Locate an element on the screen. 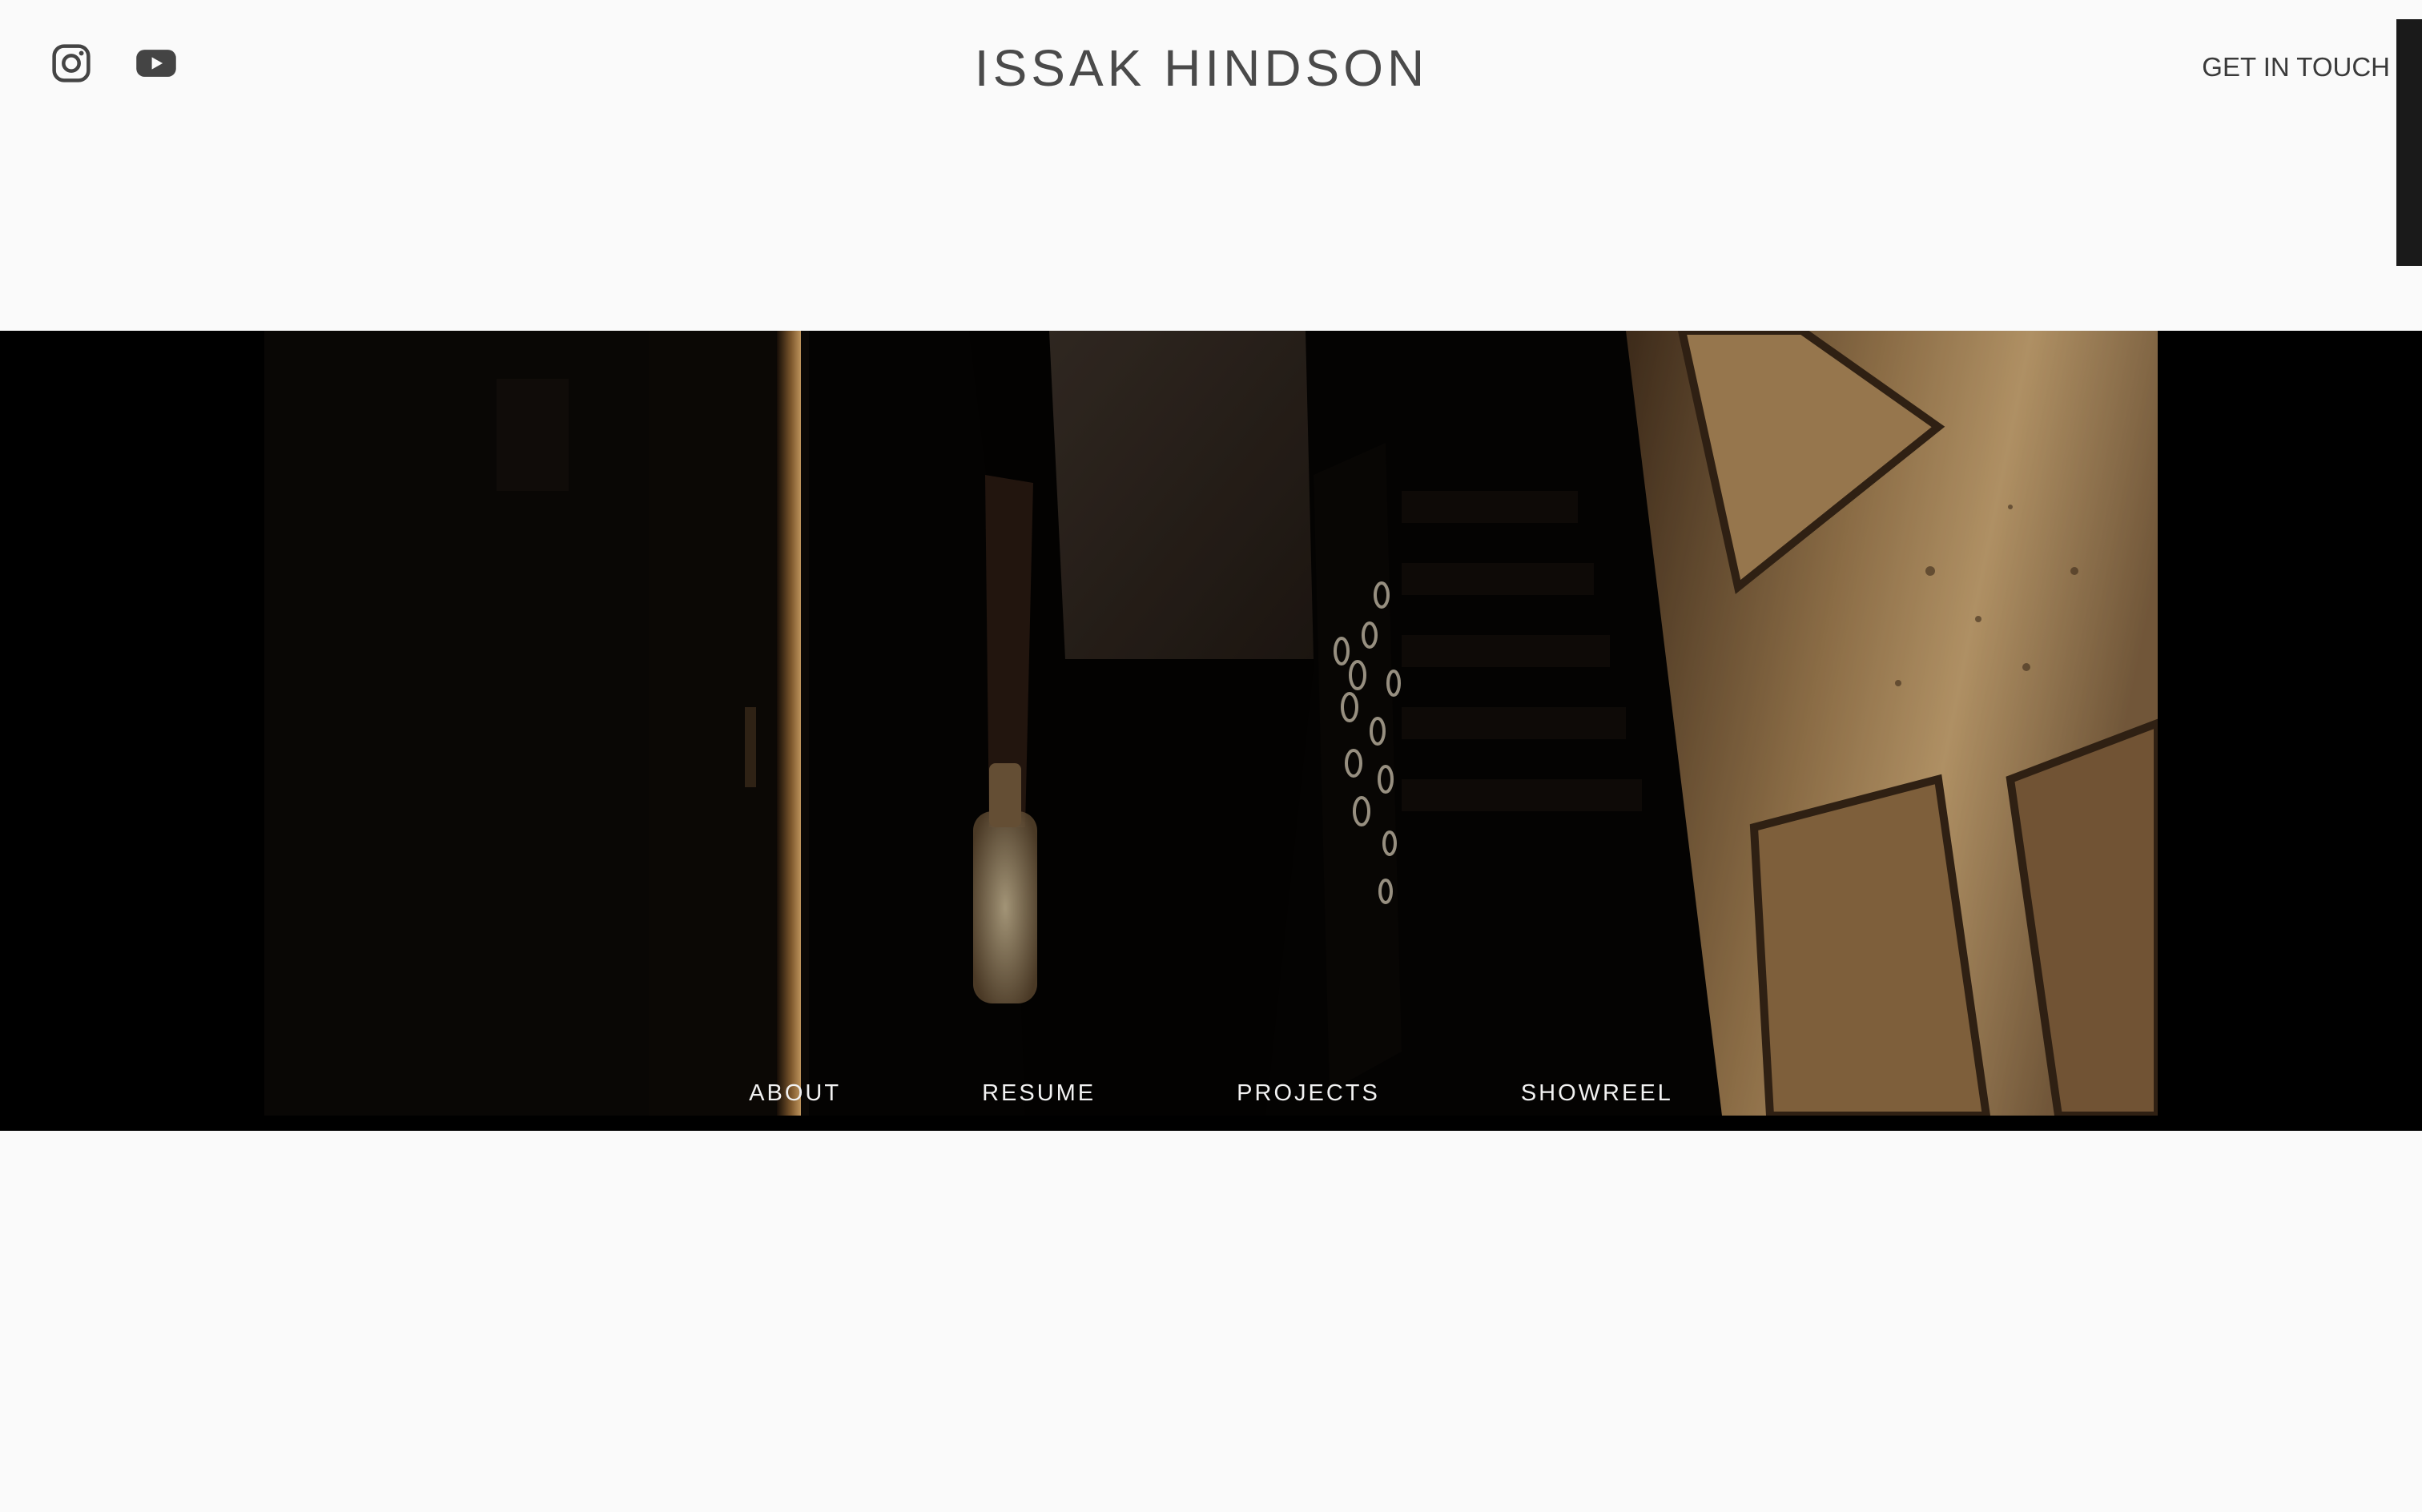  get-in-touch-link: GET IN TOUCH is located at coordinates (2296, 67).